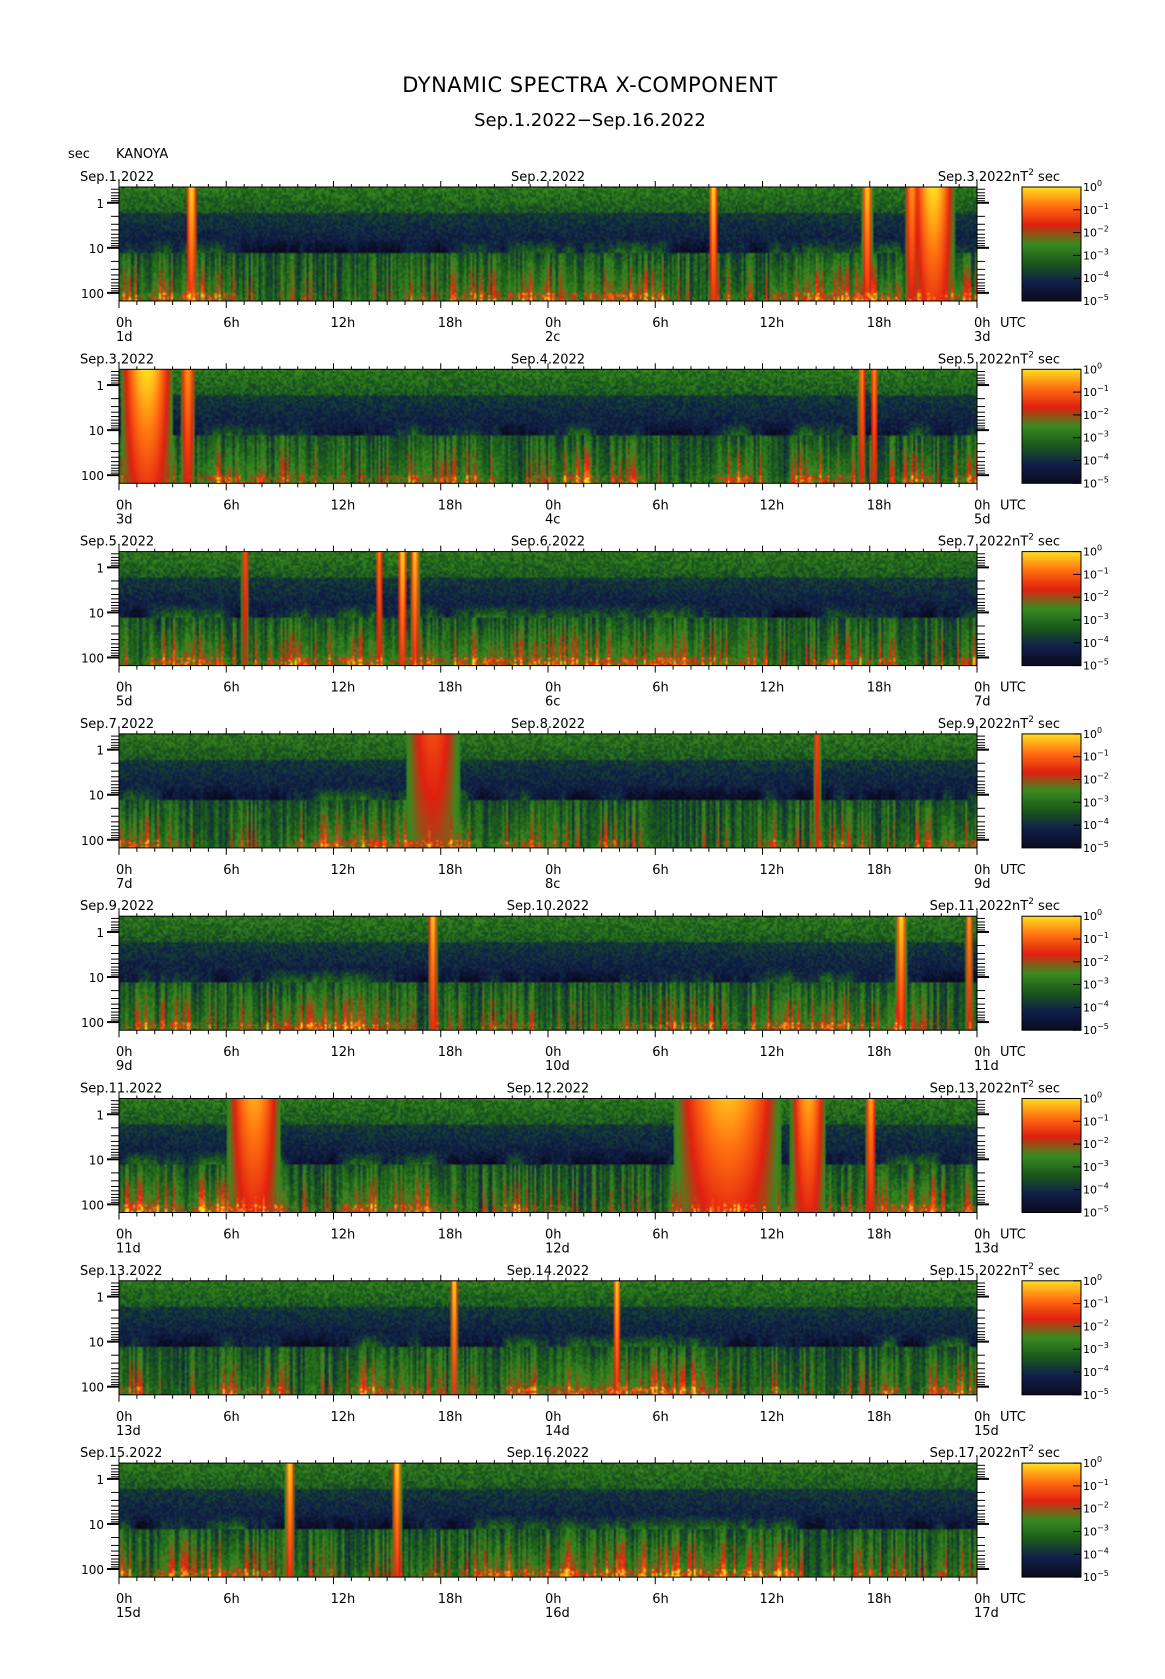 This screenshot has width=1165, height=1679. I want to click on date-label-left: Sep.3.2022, so click(117, 359).